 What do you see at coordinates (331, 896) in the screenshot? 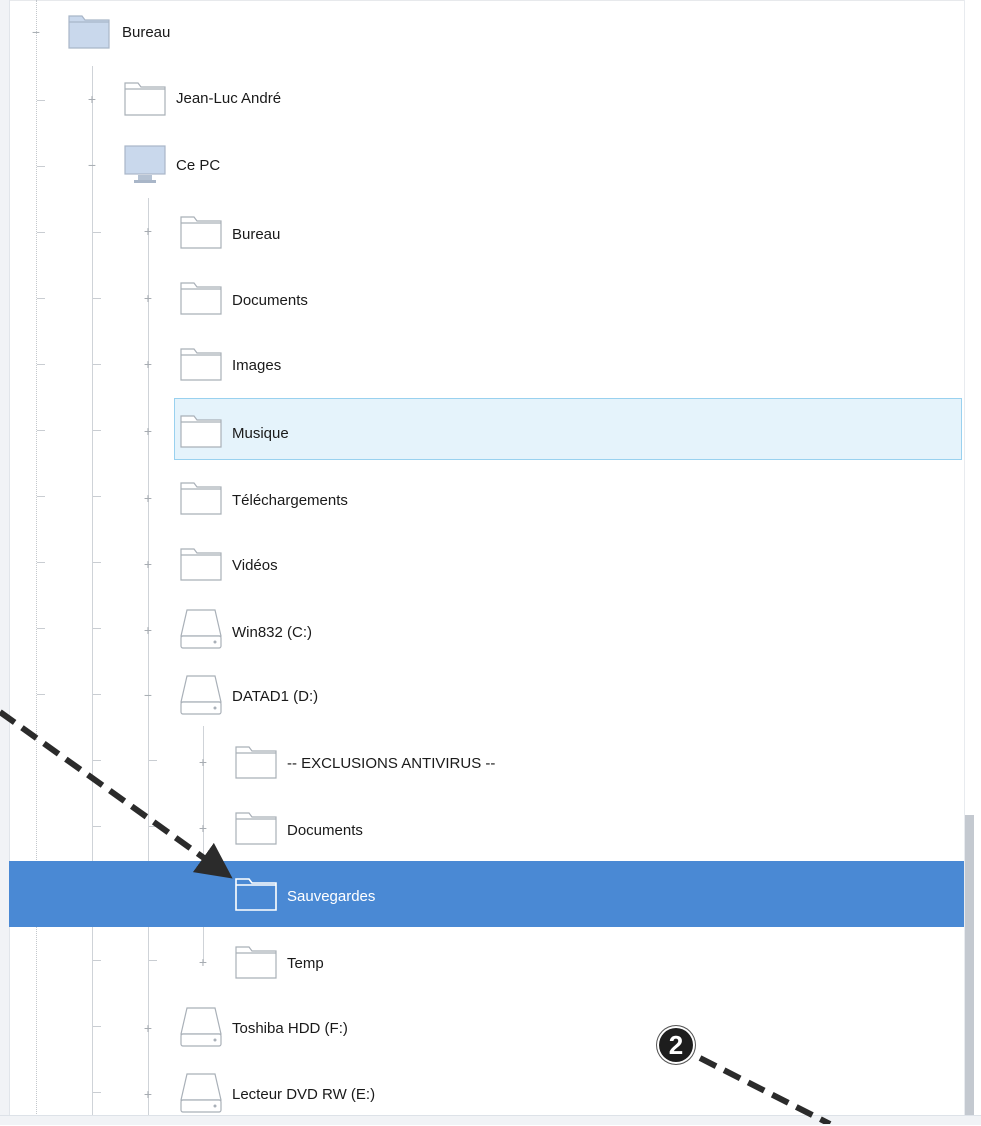
I see `tree-item-label: Sauvegardes` at bounding box center [331, 896].